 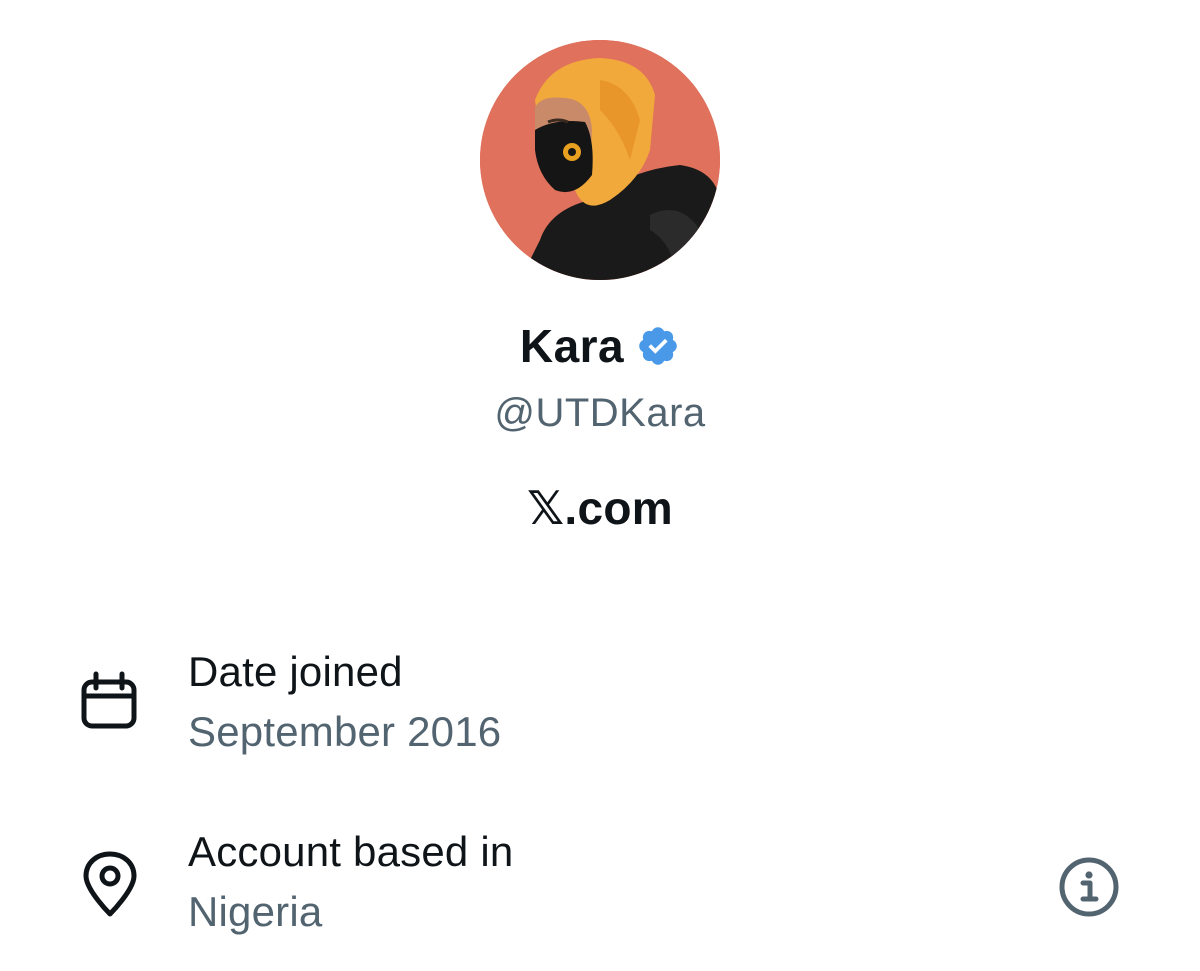 What do you see at coordinates (255, 911) in the screenshot?
I see `account-based-in-value: Nigeria` at bounding box center [255, 911].